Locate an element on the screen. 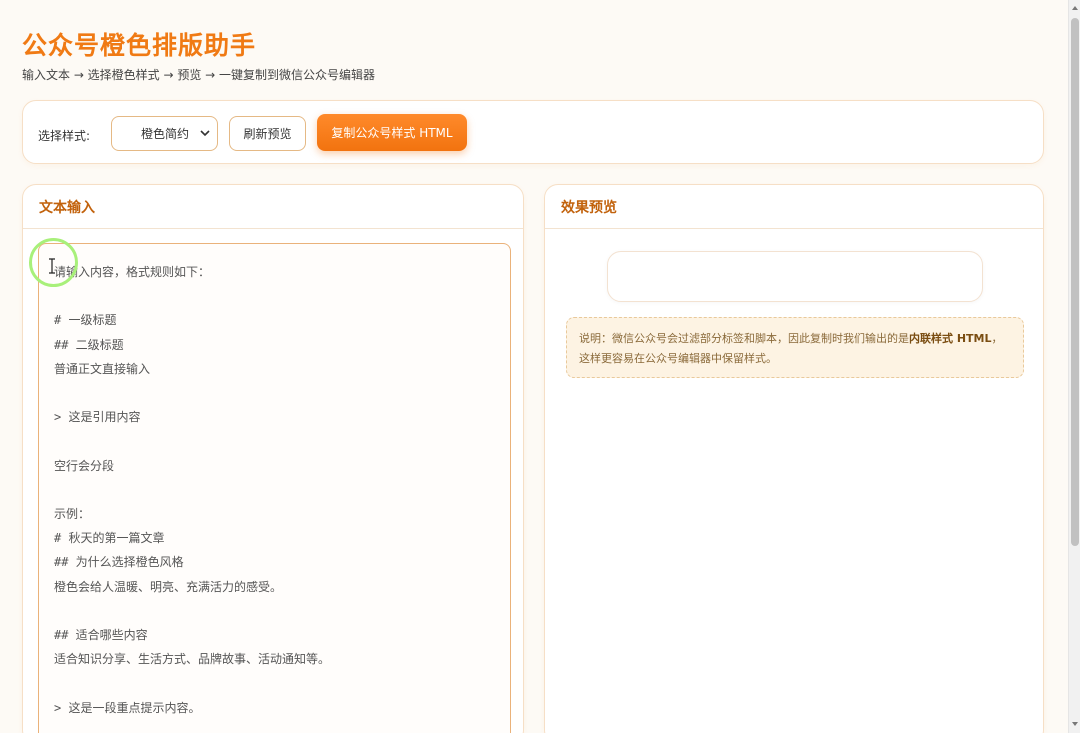 The width and height of the screenshot is (1080, 733). scroll-down-arrow-icon is located at coordinates (1075, 724).